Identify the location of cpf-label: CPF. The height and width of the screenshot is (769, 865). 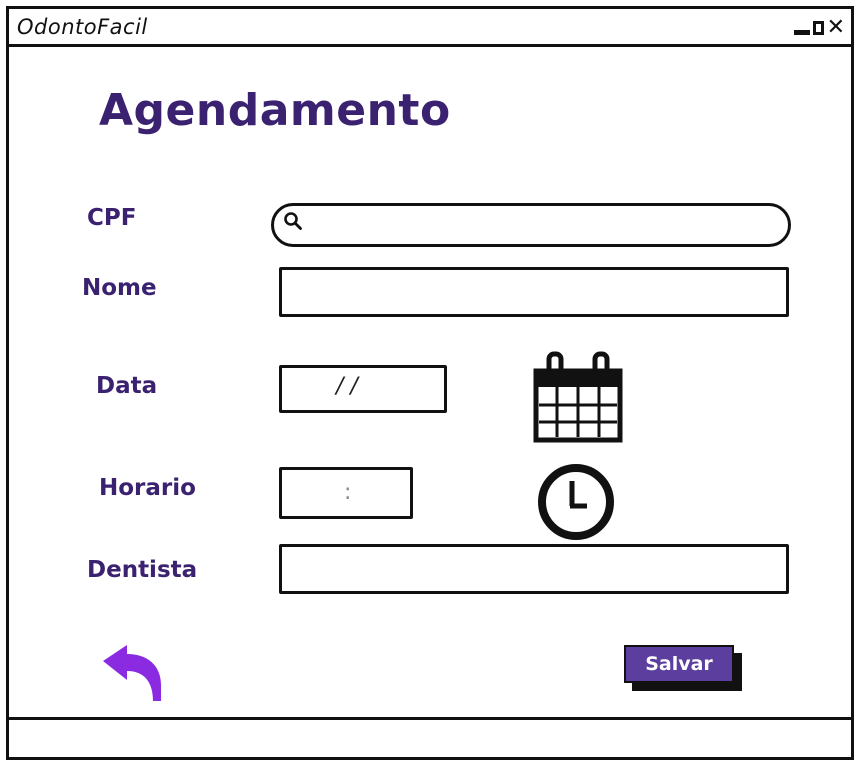
(112, 218).